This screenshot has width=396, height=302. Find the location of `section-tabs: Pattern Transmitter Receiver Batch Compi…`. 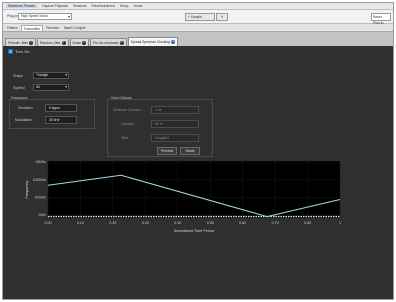

section-tabs: Pattern Transmitter Receiver Batch Compi… is located at coordinates (198, 28).